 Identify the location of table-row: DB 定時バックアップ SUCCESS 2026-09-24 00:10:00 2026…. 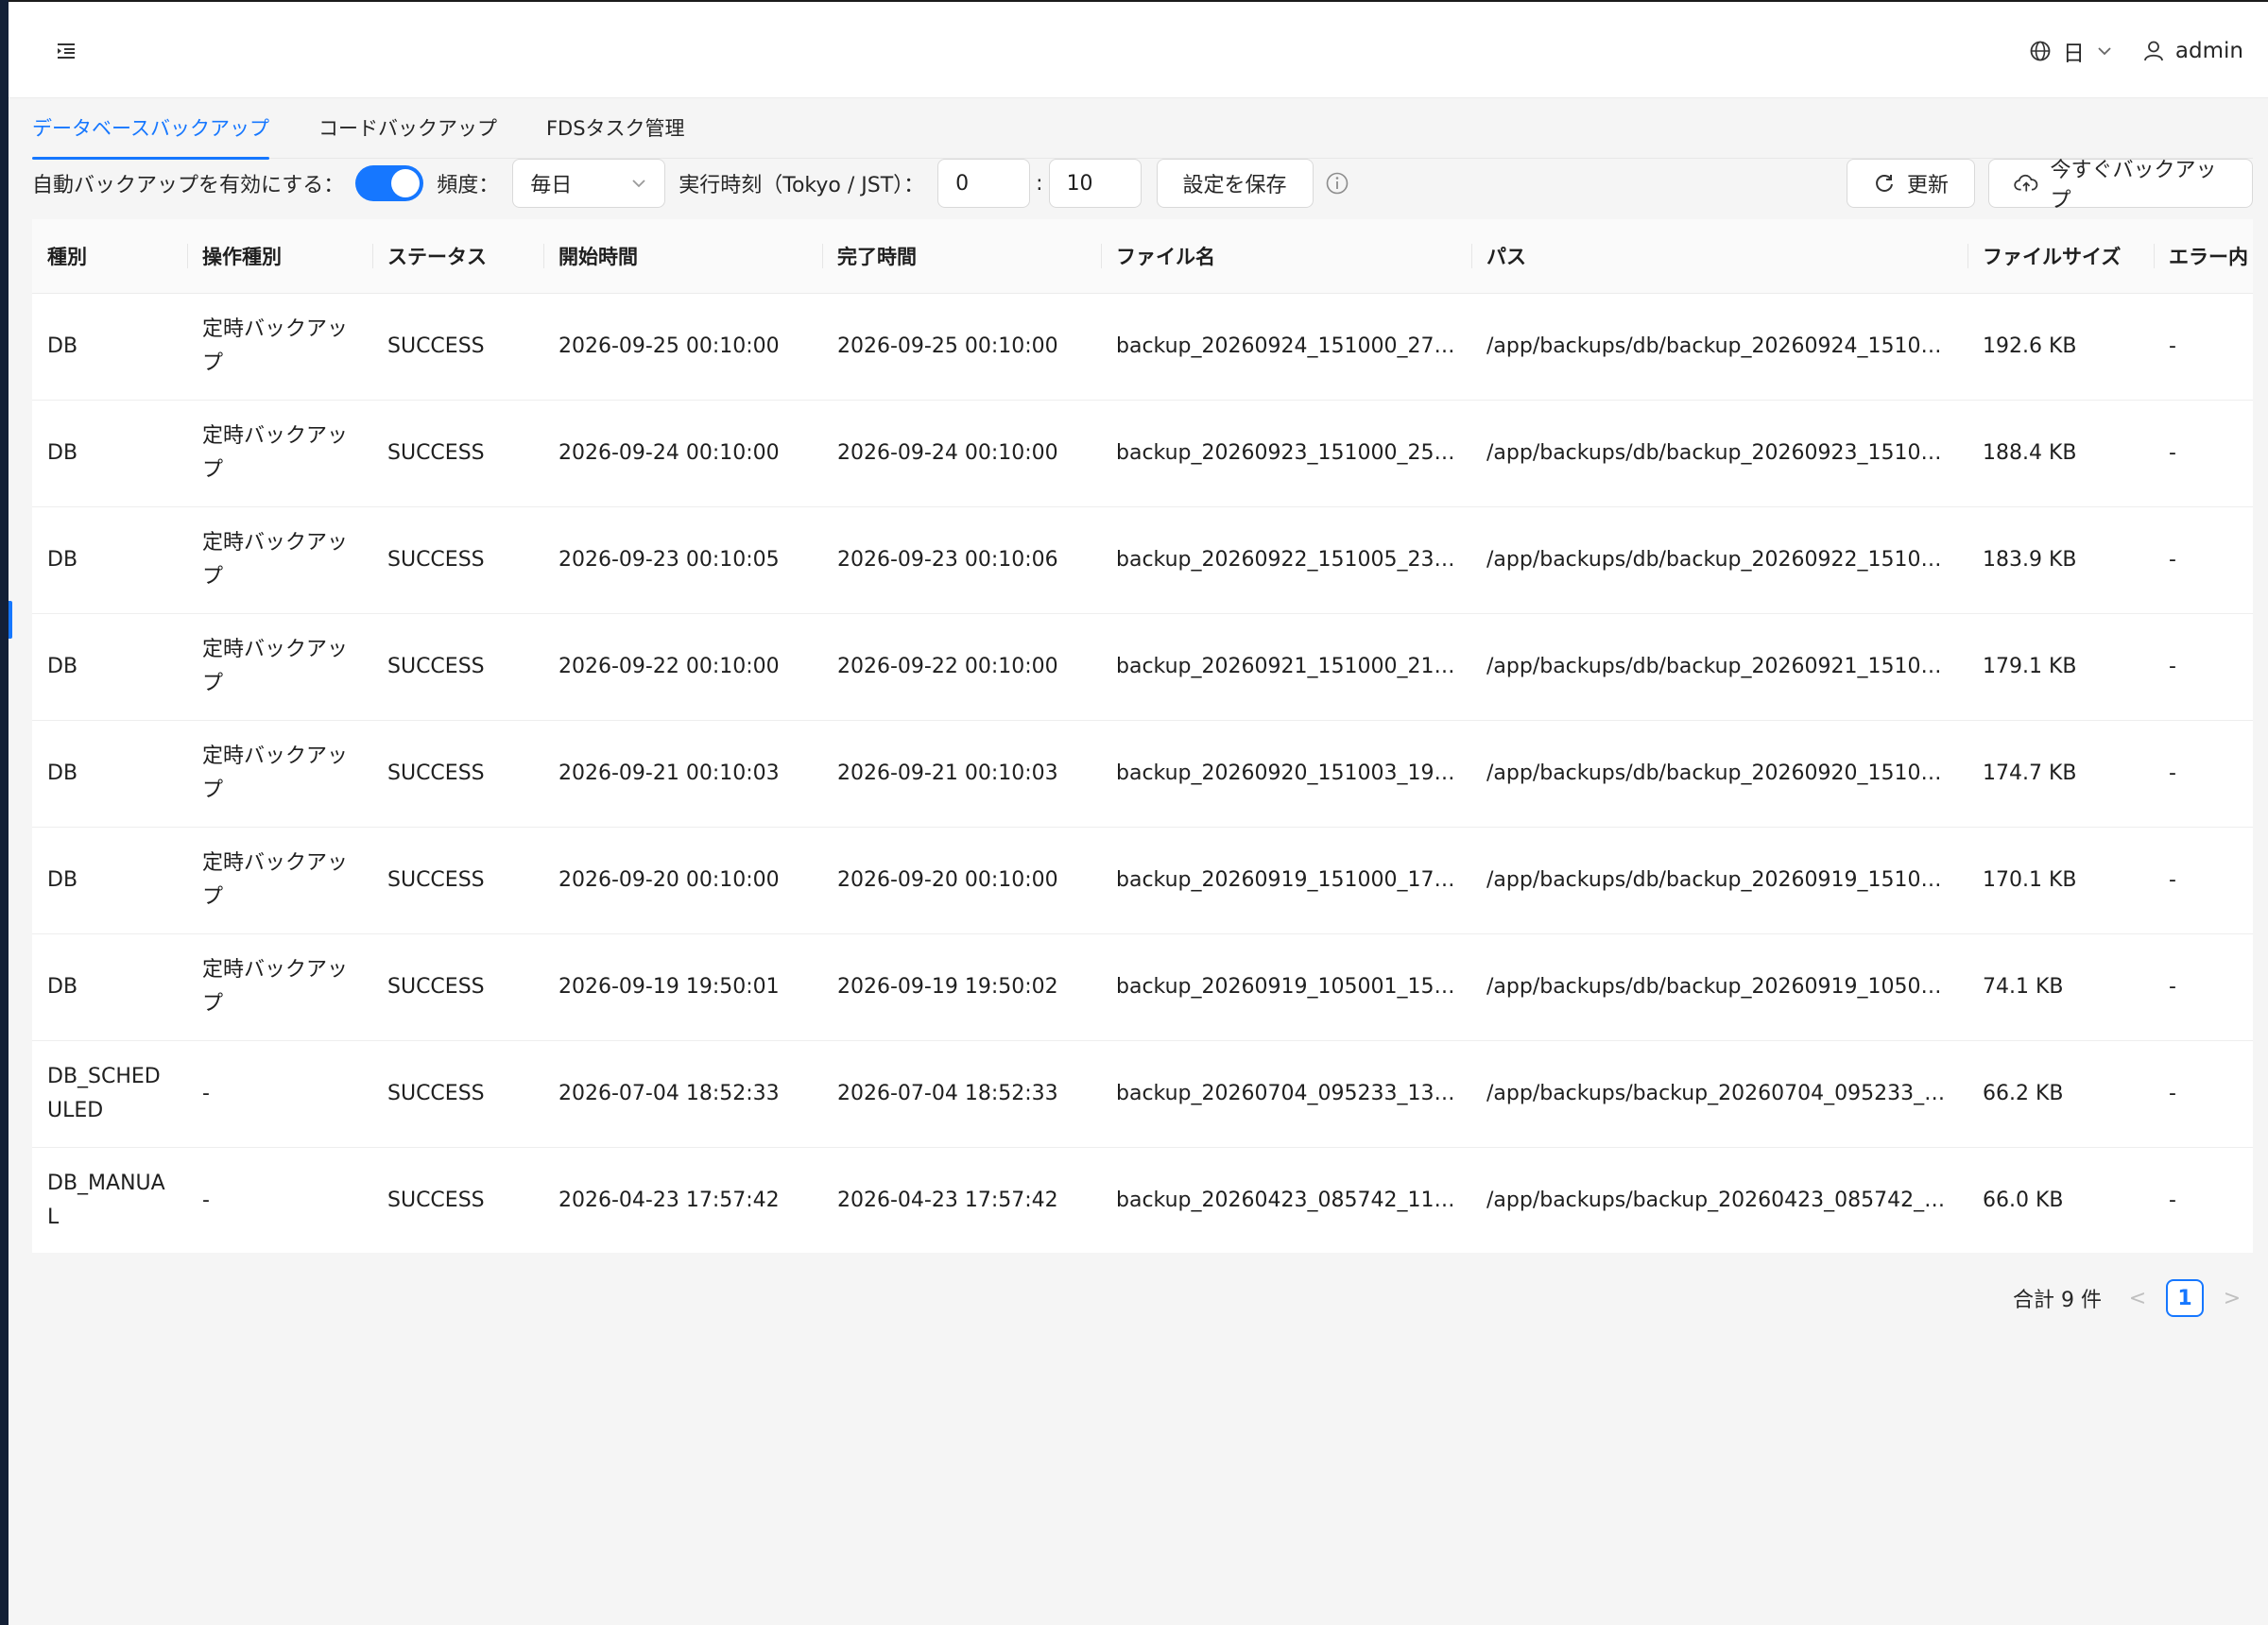
(1142, 454).